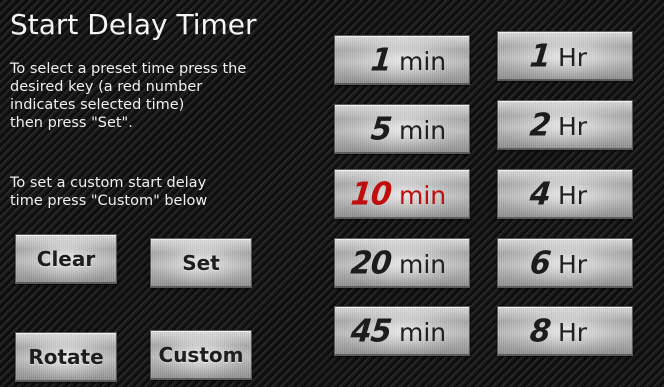 The height and width of the screenshot is (387, 664). I want to click on preset-value: 5, so click(381, 129).